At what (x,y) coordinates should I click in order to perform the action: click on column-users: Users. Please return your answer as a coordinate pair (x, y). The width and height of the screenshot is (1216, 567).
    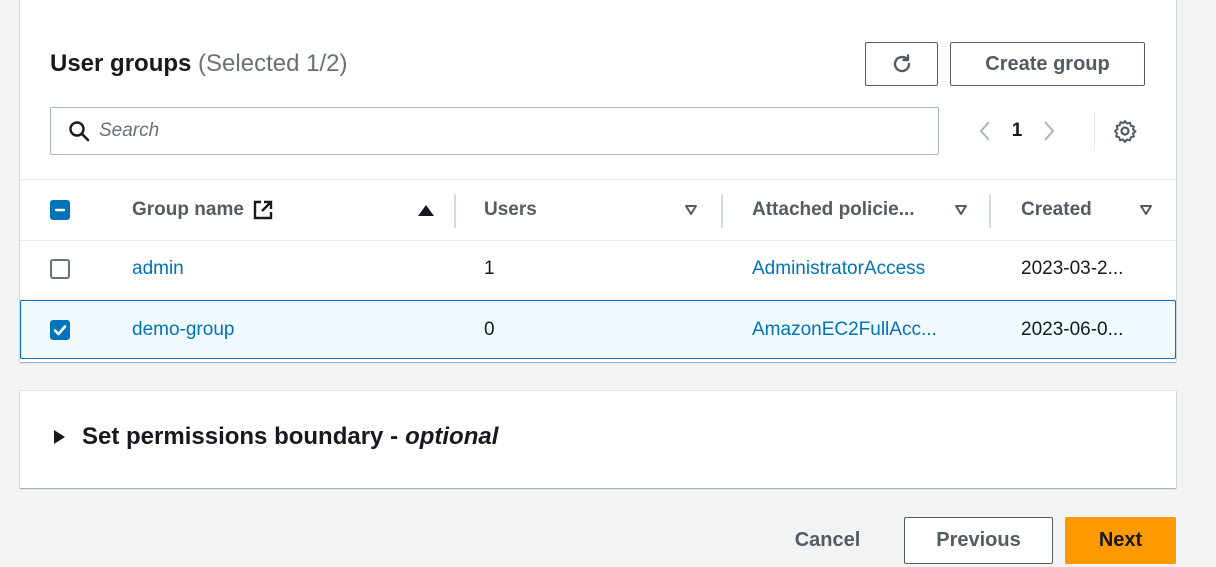
    Looking at the image, I should click on (596, 210).